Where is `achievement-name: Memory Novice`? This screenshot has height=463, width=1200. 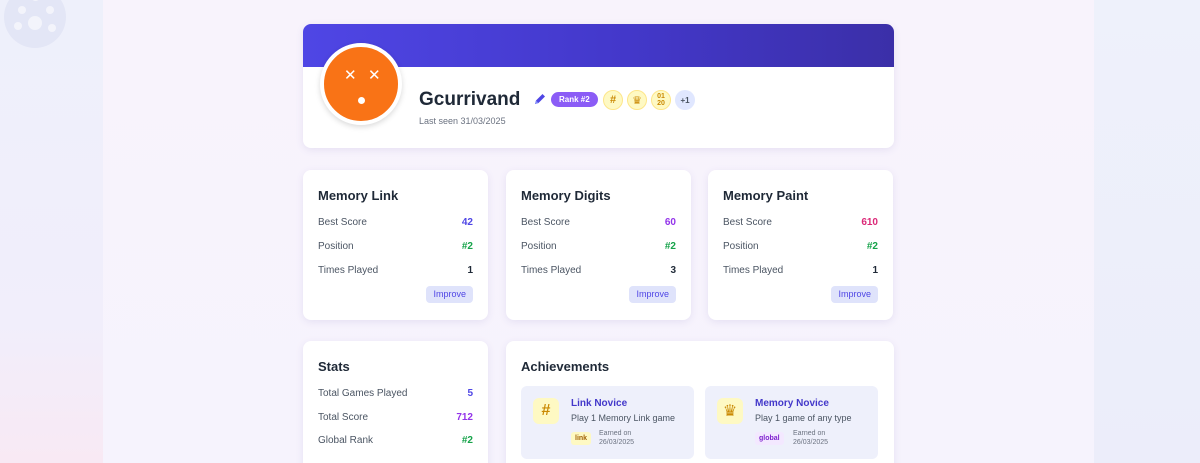
achievement-name: Memory Novice is located at coordinates (792, 403).